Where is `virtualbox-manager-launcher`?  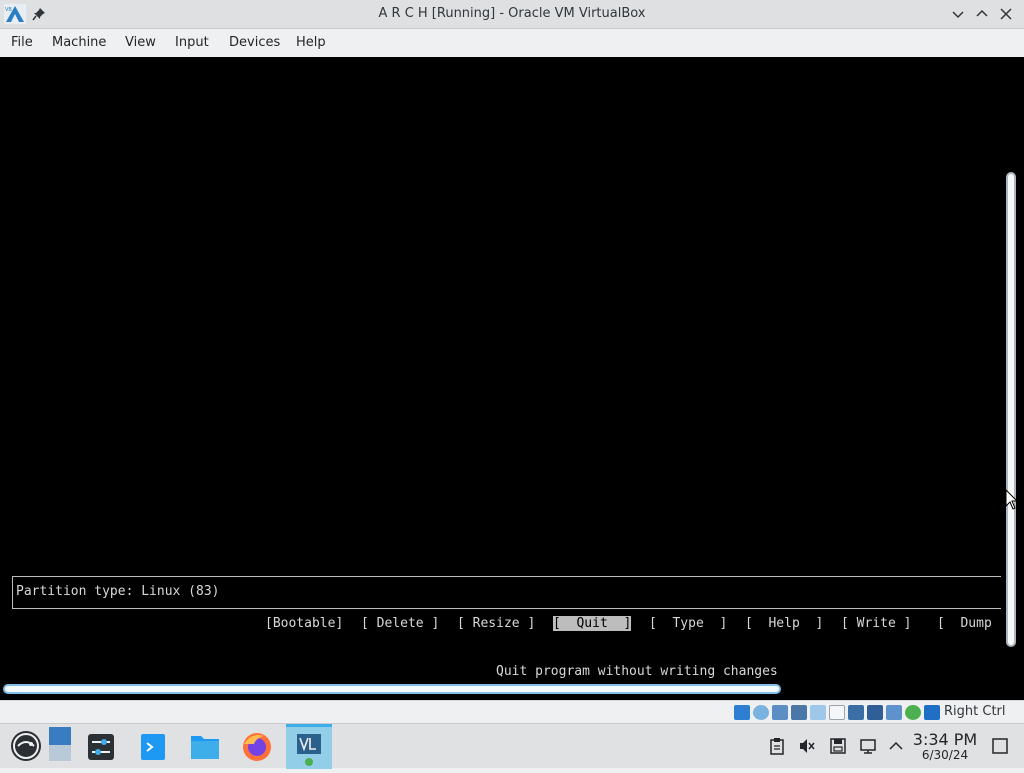
virtualbox-manager-launcher is located at coordinates (60, 746).